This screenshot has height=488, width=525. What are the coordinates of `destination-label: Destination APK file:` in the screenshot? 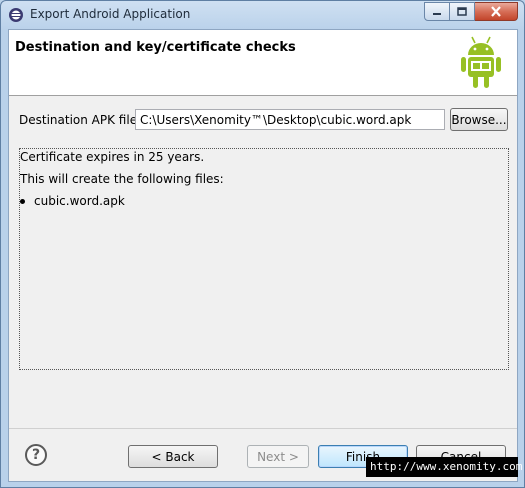 It's located at (80, 120).